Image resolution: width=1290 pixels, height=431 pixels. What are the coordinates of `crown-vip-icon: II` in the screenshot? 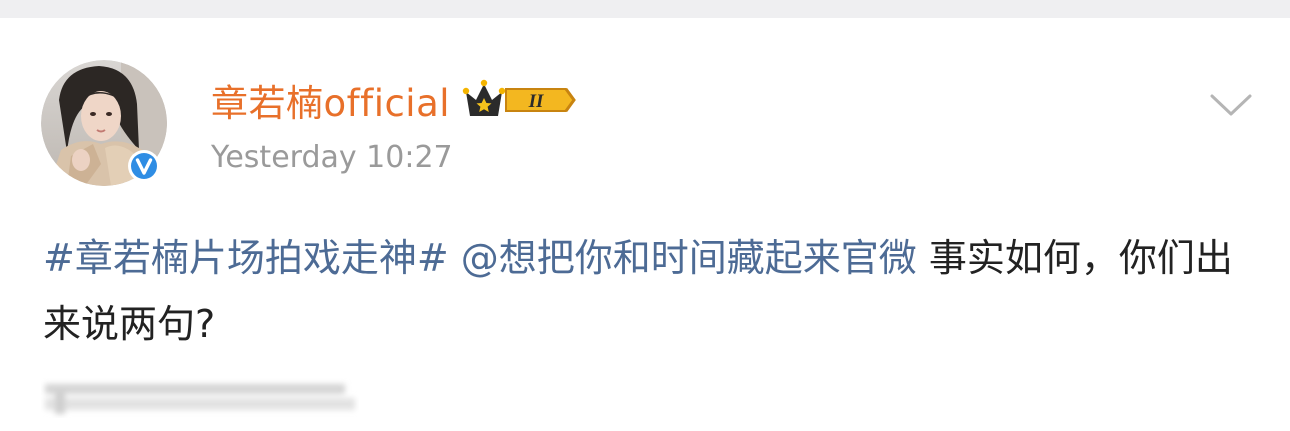 It's located at (521, 100).